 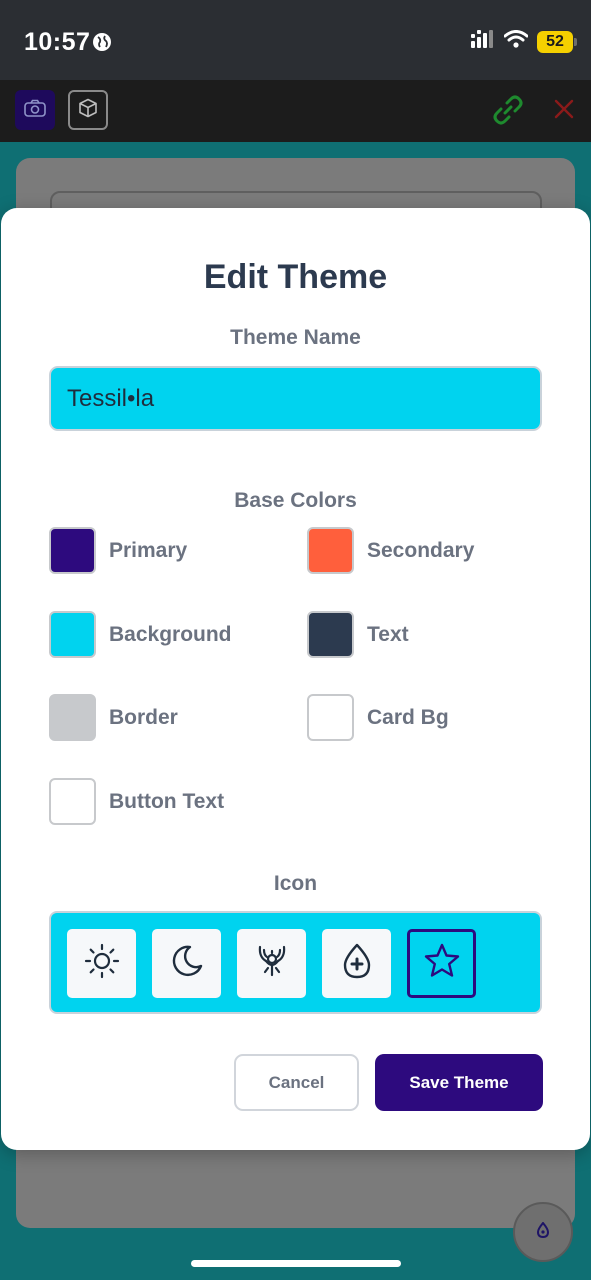 I want to click on camera-icon, so click(x=35, y=110).